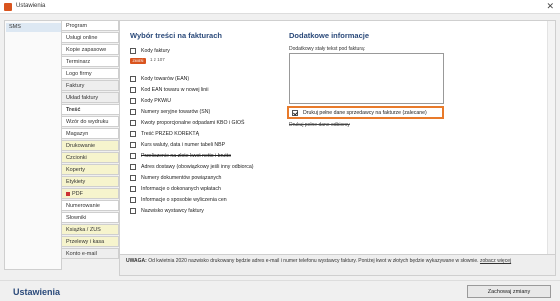  I want to click on nav-item-labels: Etykiety, so click(90, 181).